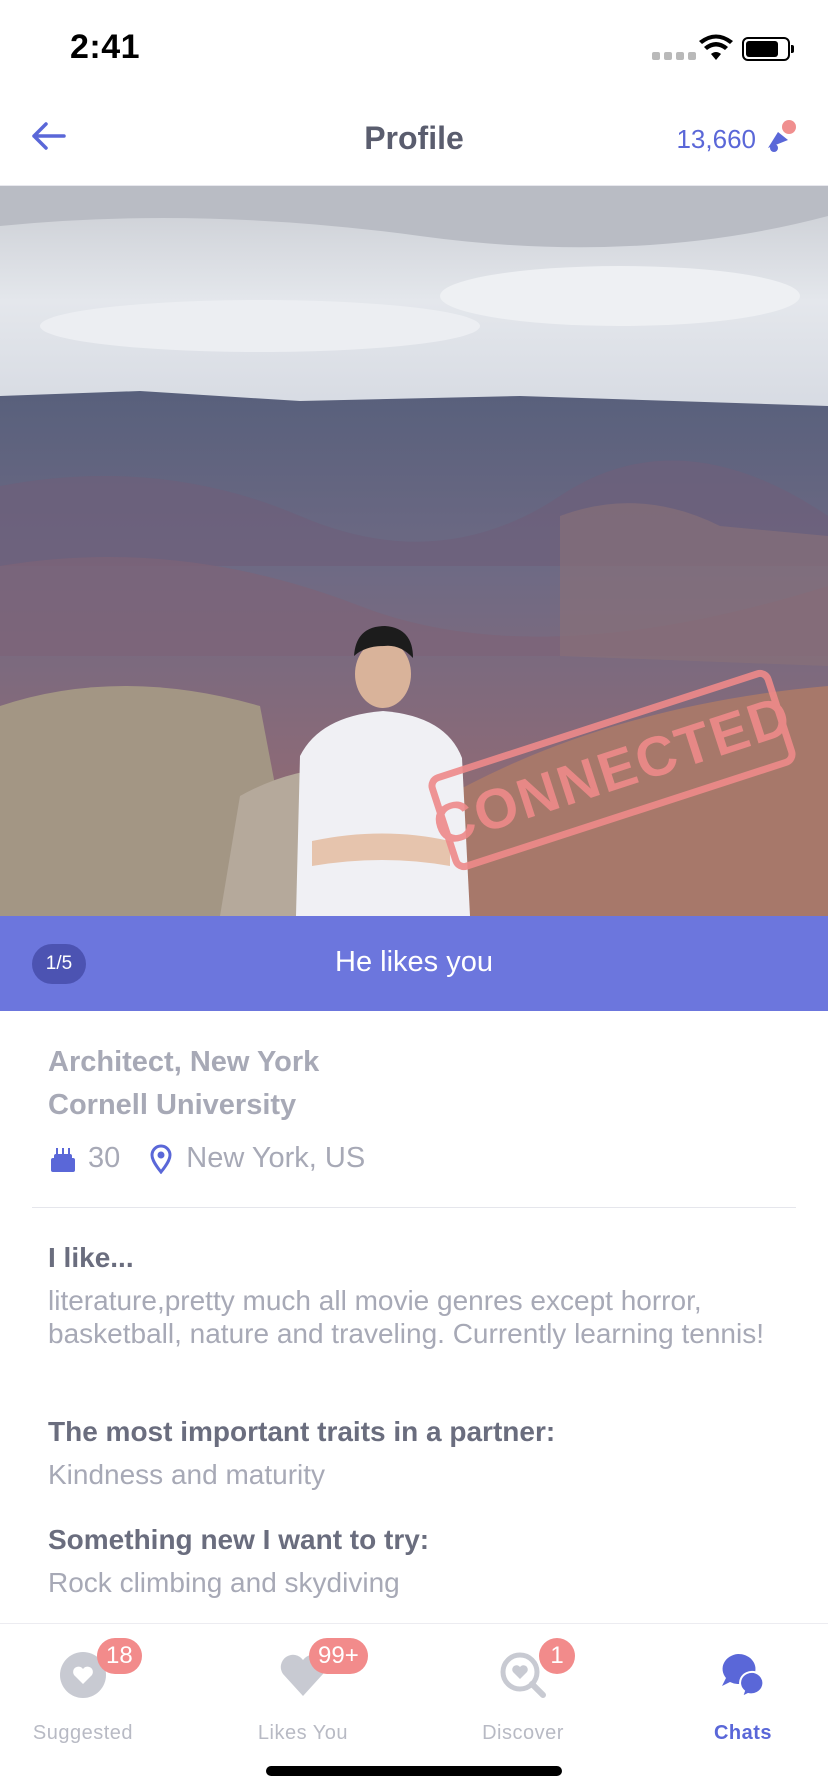 Image resolution: width=828 pixels, height=1792 pixels. What do you see at coordinates (743, 1733) in the screenshot?
I see `tab-label-chats: Chats` at bounding box center [743, 1733].